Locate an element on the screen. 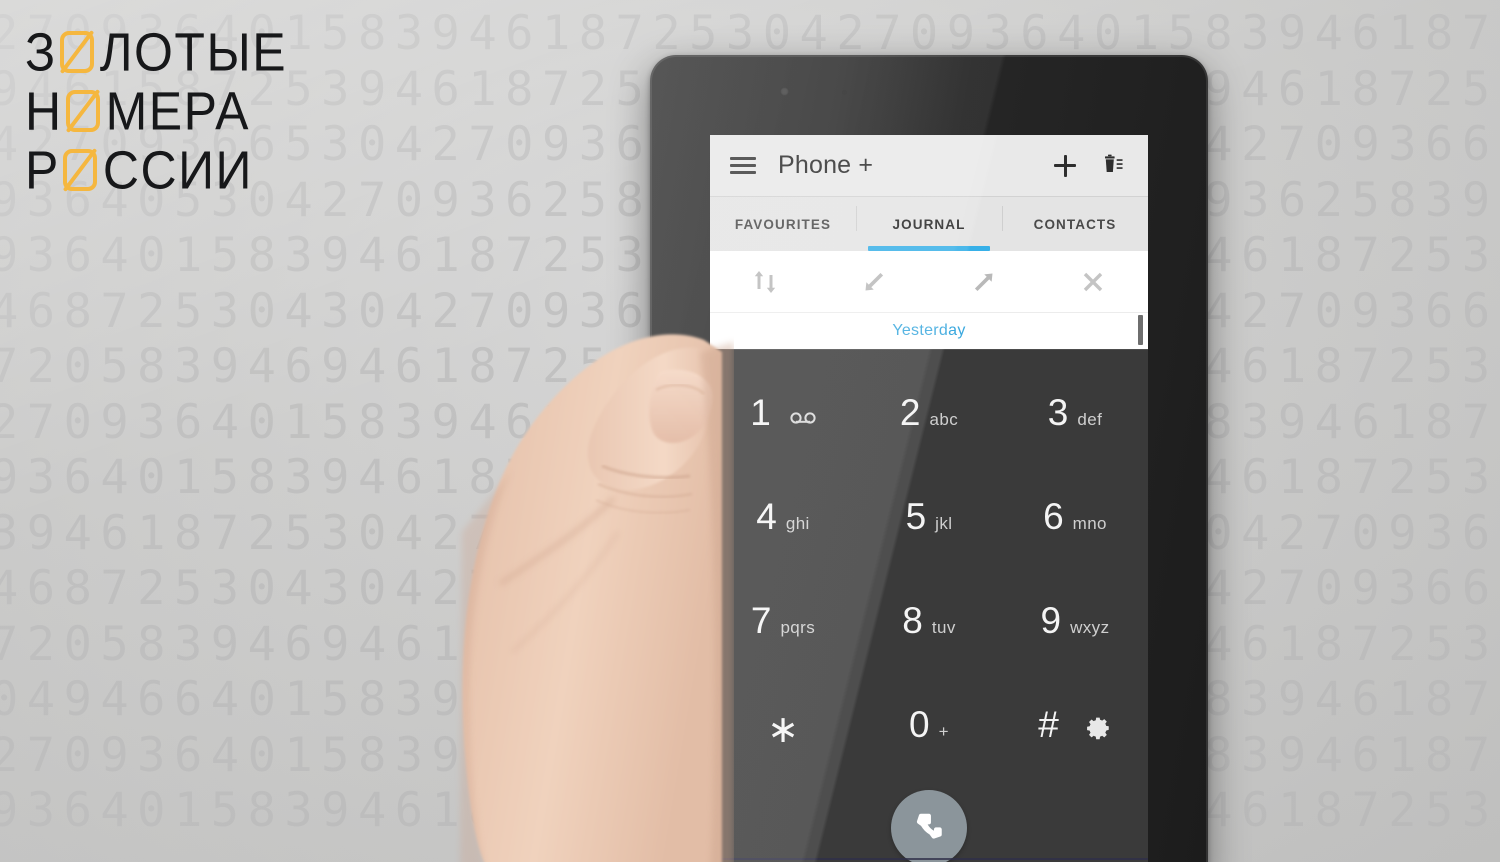 This screenshot has height=862, width=1500. dialpad-key-6: 6 mno is located at coordinates (1075, 516).